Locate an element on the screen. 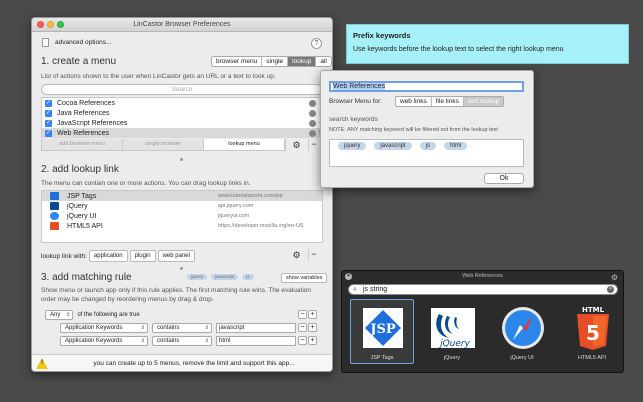 This screenshot has height=402, width=643. mode-text-lookup: text lookup is located at coordinates (483, 101).